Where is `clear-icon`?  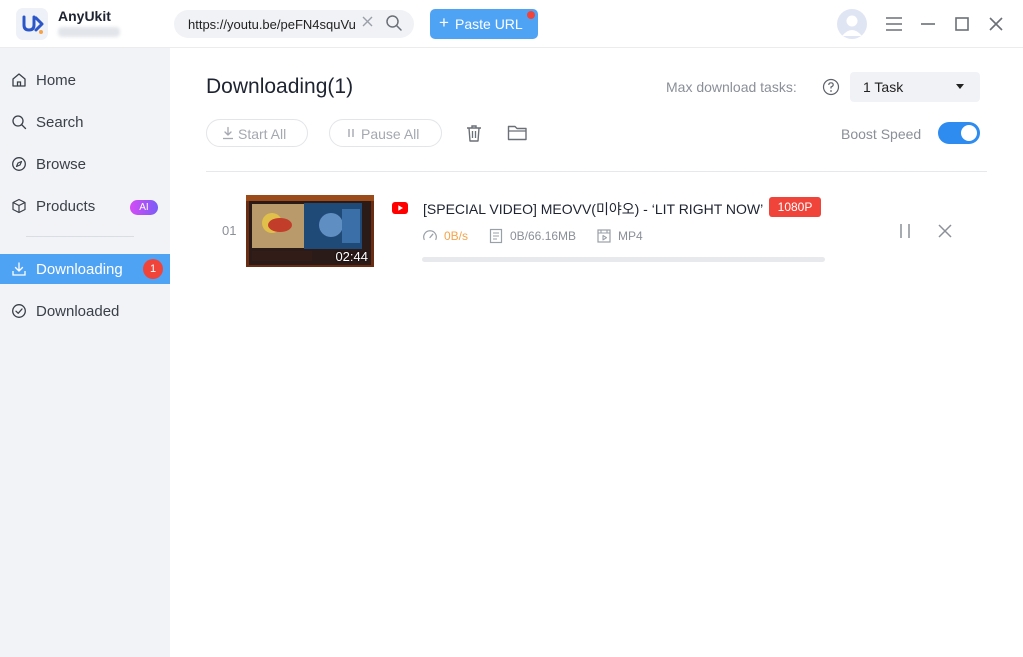
clear-icon is located at coordinates (367, 21).